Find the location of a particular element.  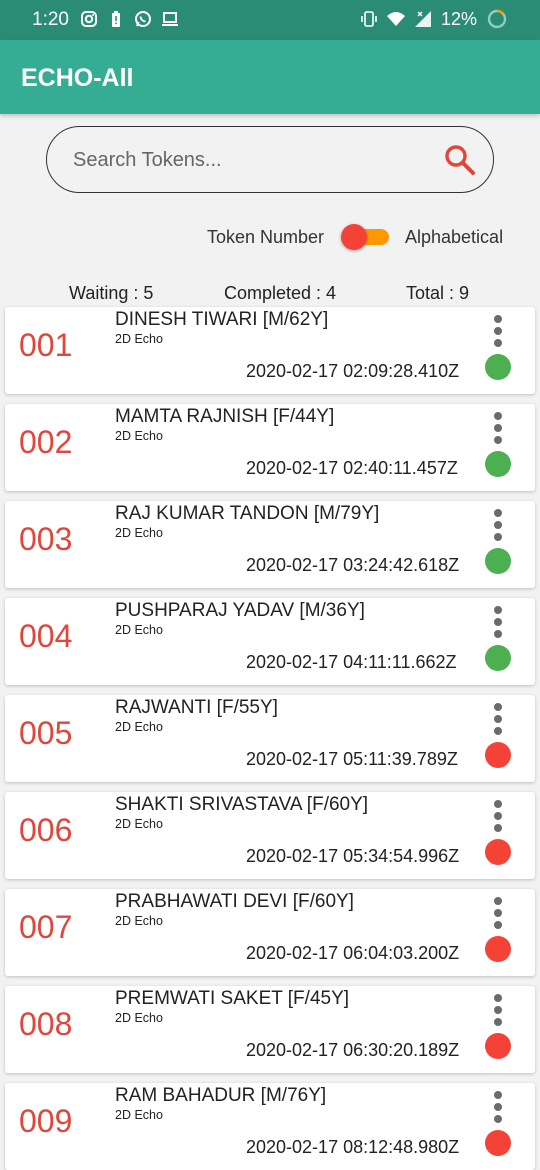

laptop-icon is located at coordinates (170, 19).